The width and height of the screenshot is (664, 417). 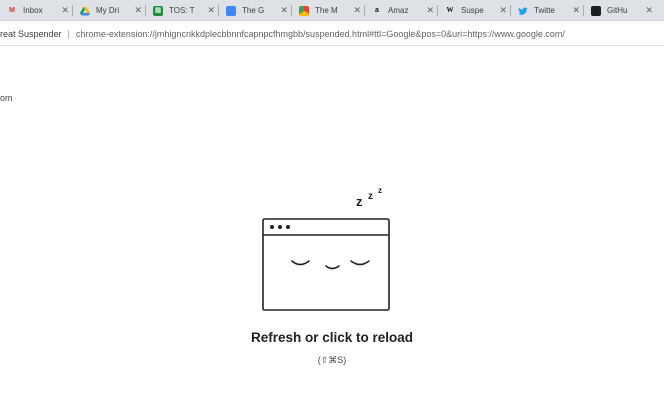 I want to click on gmail-icon: M, so click(x=12, y=10).